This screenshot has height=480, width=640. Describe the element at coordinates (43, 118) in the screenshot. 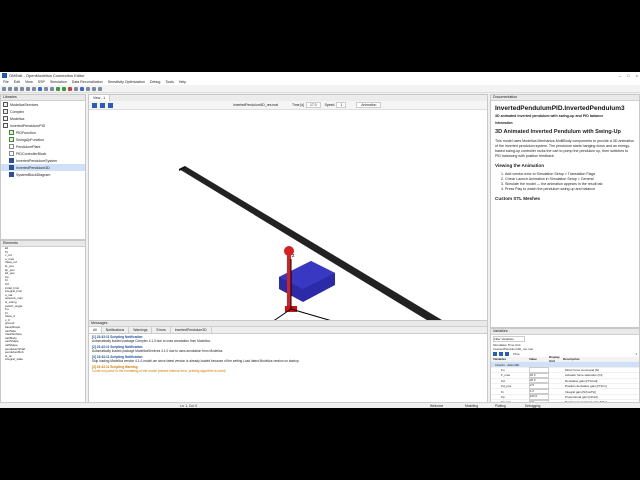

I see `library-item: Modelica` at that location.